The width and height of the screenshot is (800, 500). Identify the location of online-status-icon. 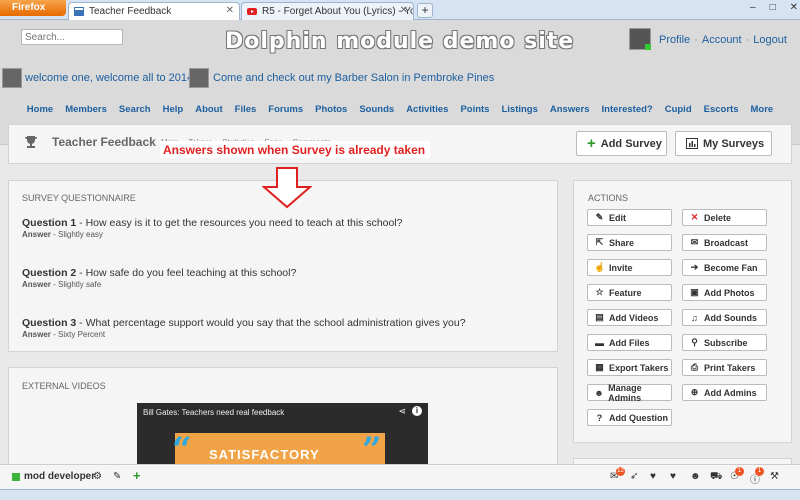
(16, 477).